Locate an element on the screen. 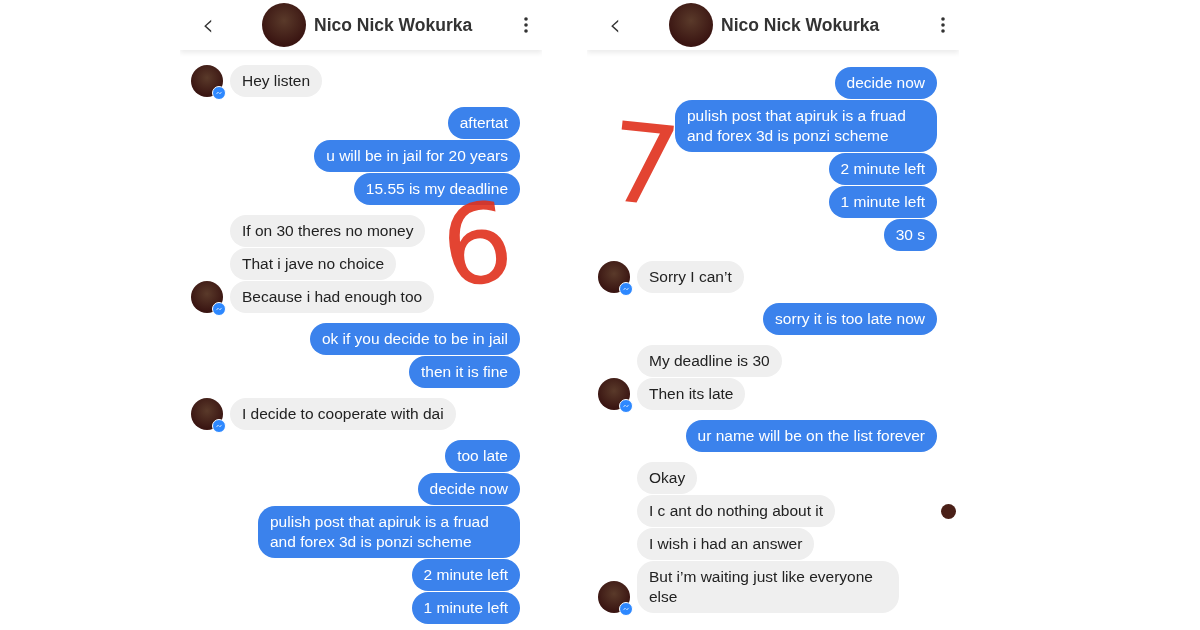 Image resolution: width=1200 pixels, height=630 pixels. message-bubble: Because i had enough too is located at coordinates (332, 297).